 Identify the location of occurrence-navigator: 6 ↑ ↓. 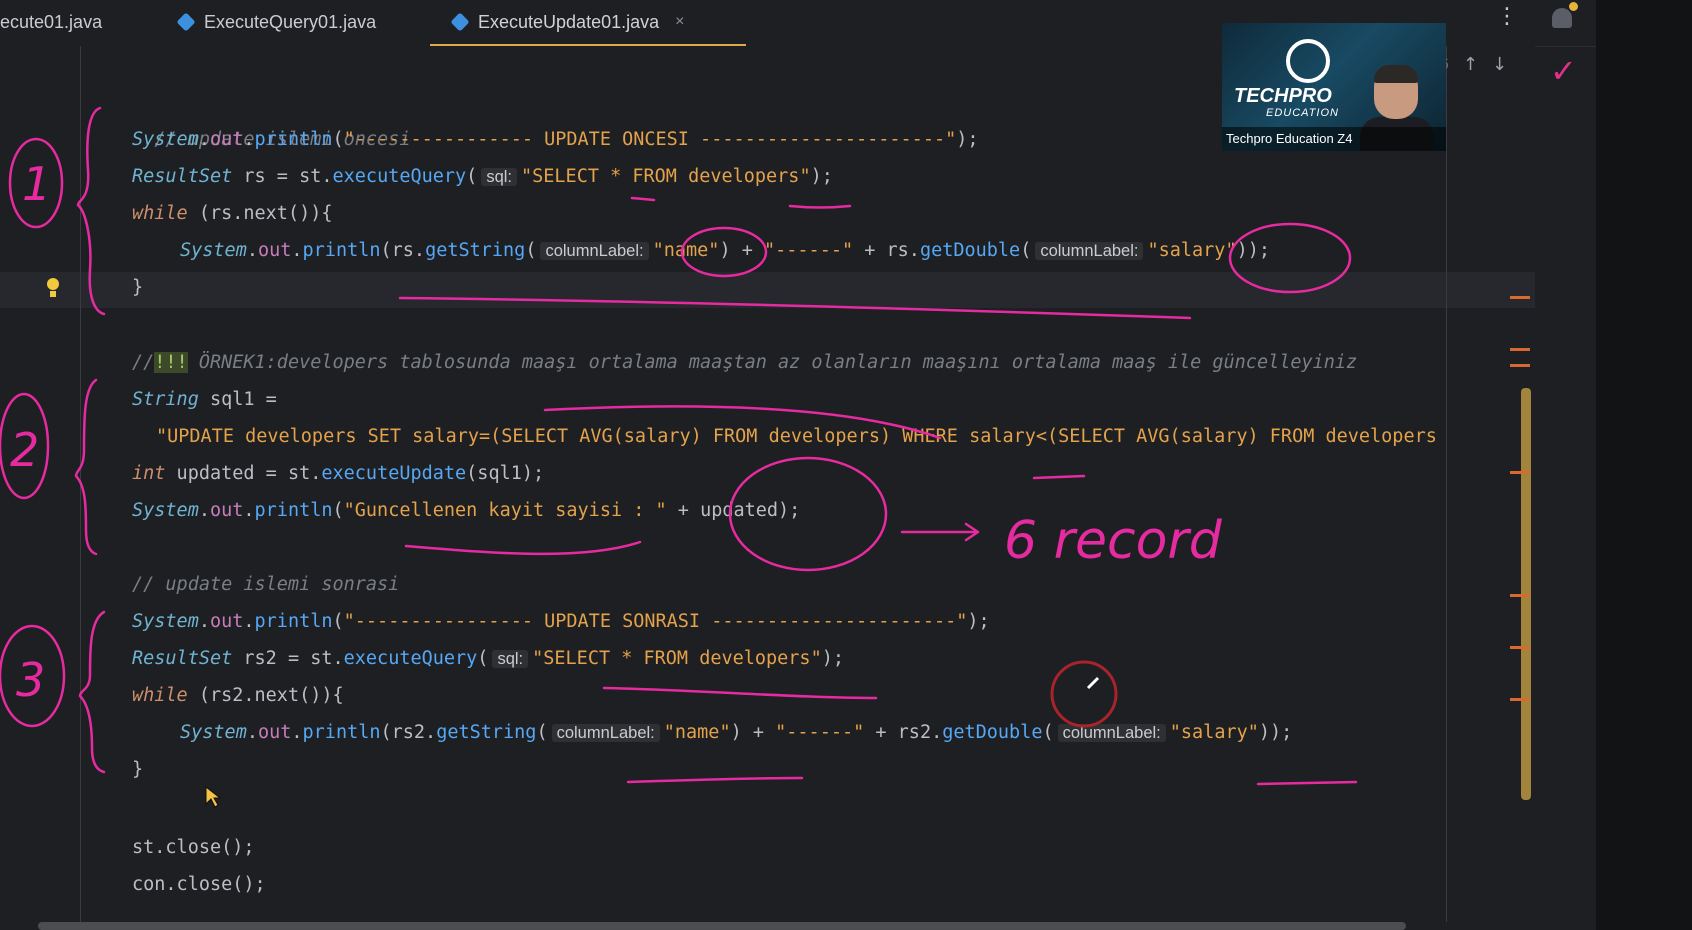
(1473, 64).